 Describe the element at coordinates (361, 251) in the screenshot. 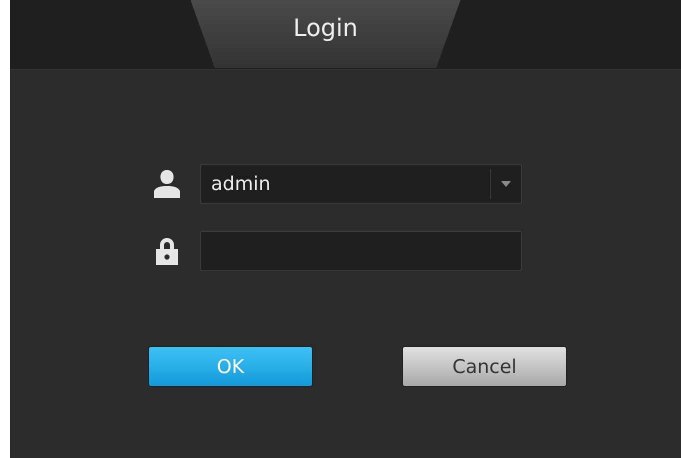

I see `password-field` at that location.